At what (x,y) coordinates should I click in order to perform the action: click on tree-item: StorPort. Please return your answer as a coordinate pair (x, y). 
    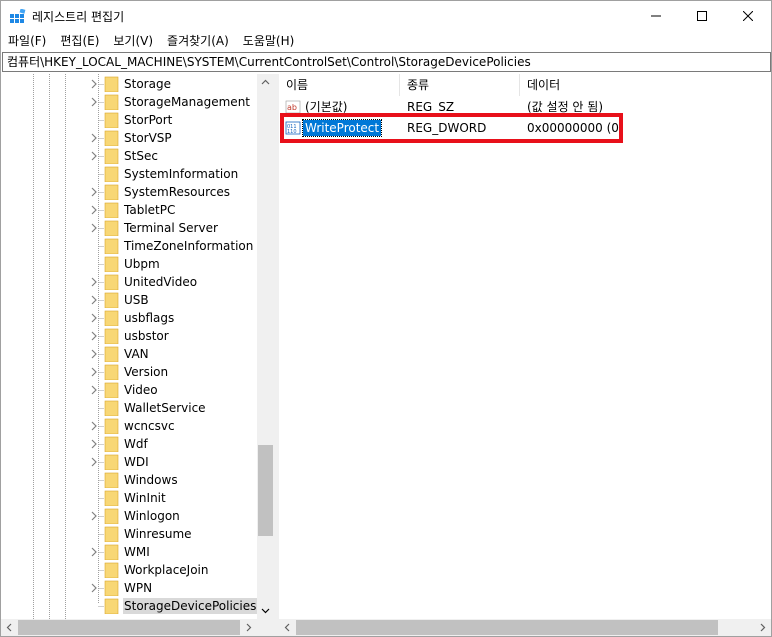
    Looking at the image, I should click on (128, 120).